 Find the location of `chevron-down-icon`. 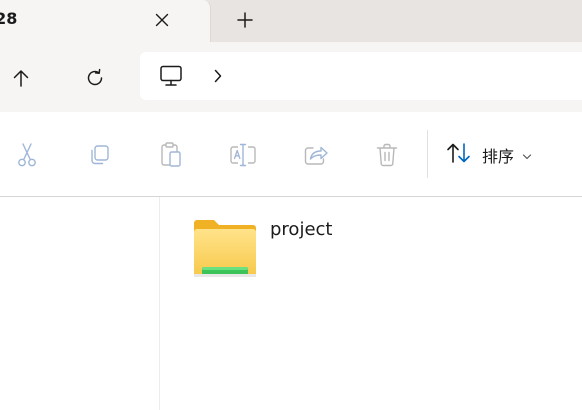

chevron-down-icon is located at coordinates (527, 155).